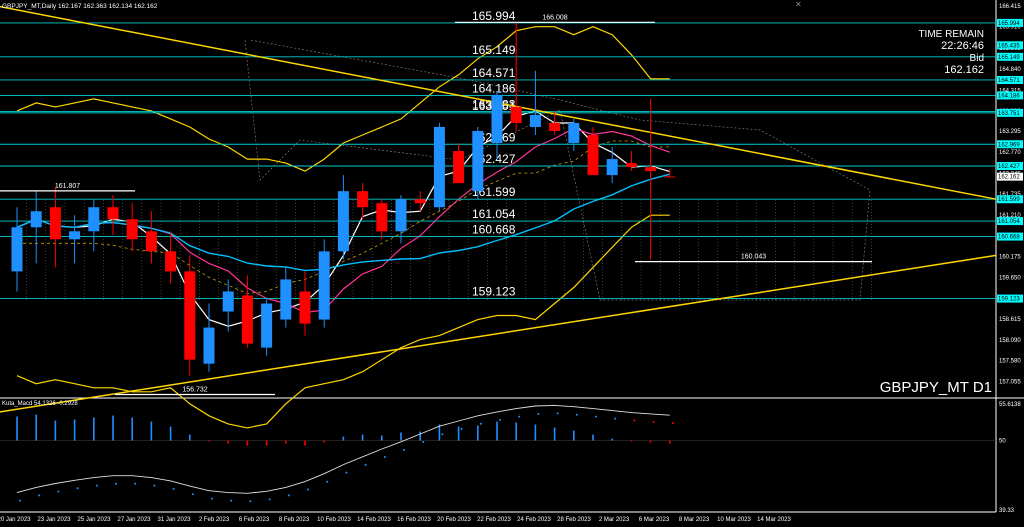 The width and height of the screenshot is (1024, 527). What do you see at coordinates (1010, 405) in the screenshot?
I see `macd-tick-label: 55.6138` at bounding box center [1010, 405].